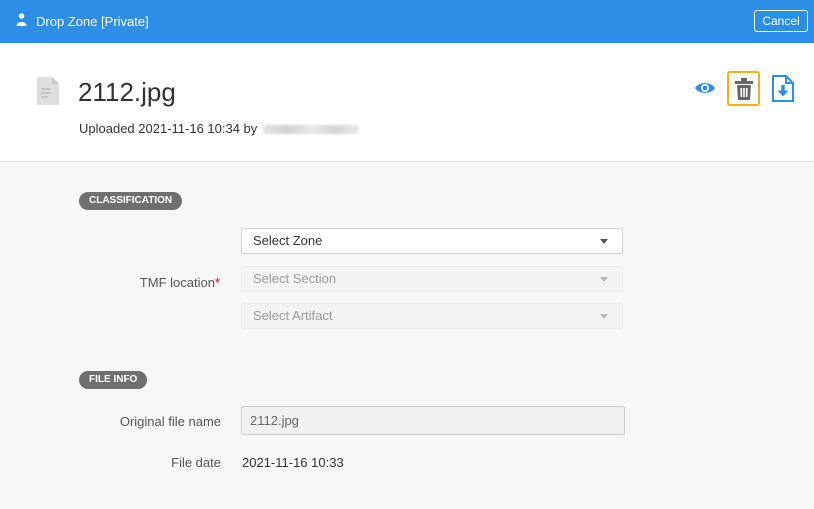  Describe the element at coordinates (432, 316) in the screenshot. I see `artifact-select: Select Artifact` at that location.